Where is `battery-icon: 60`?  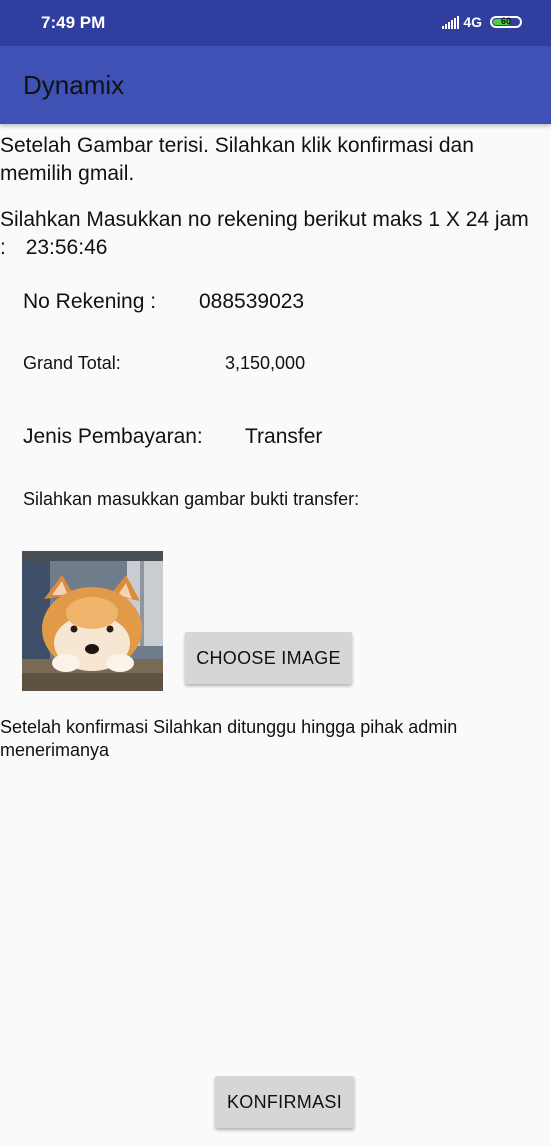
battery-icon: 60 is located at coordinates (506, 22).